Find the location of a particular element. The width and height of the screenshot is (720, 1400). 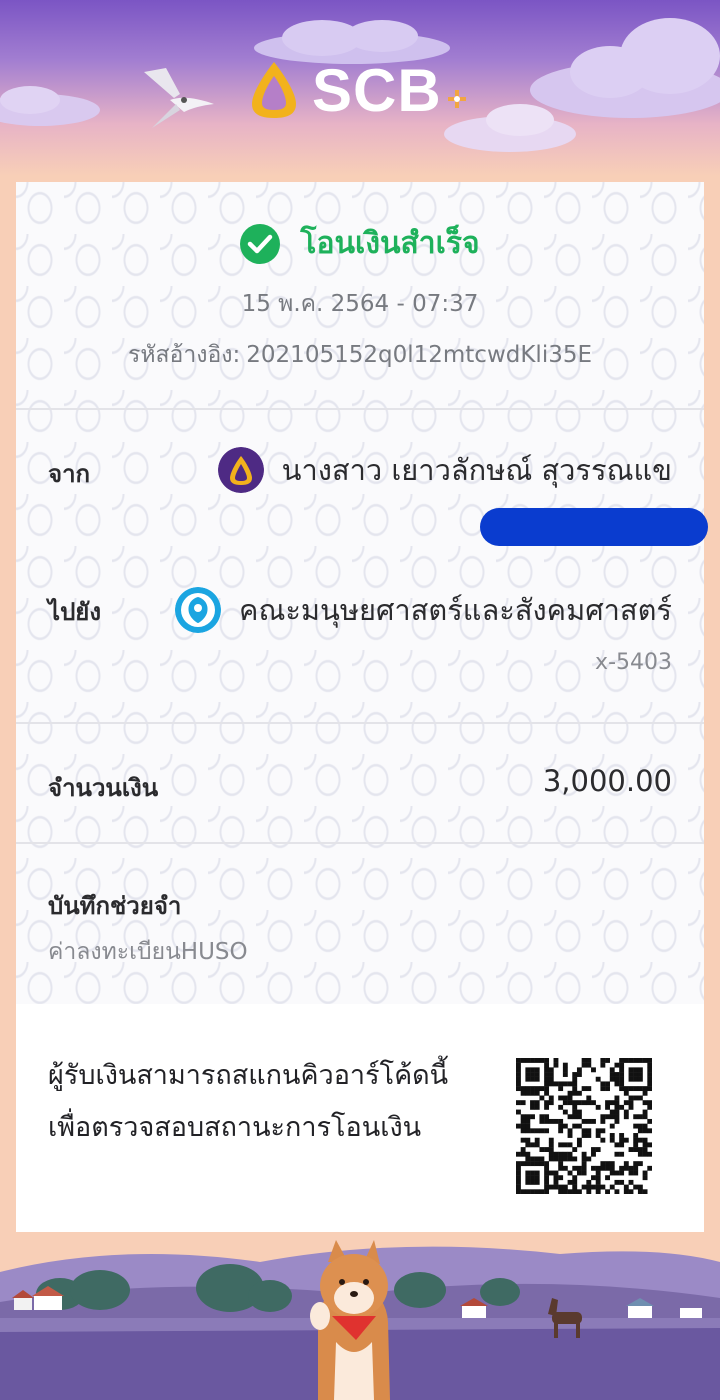

cloud-decoration is located at coordinates (50, 106).